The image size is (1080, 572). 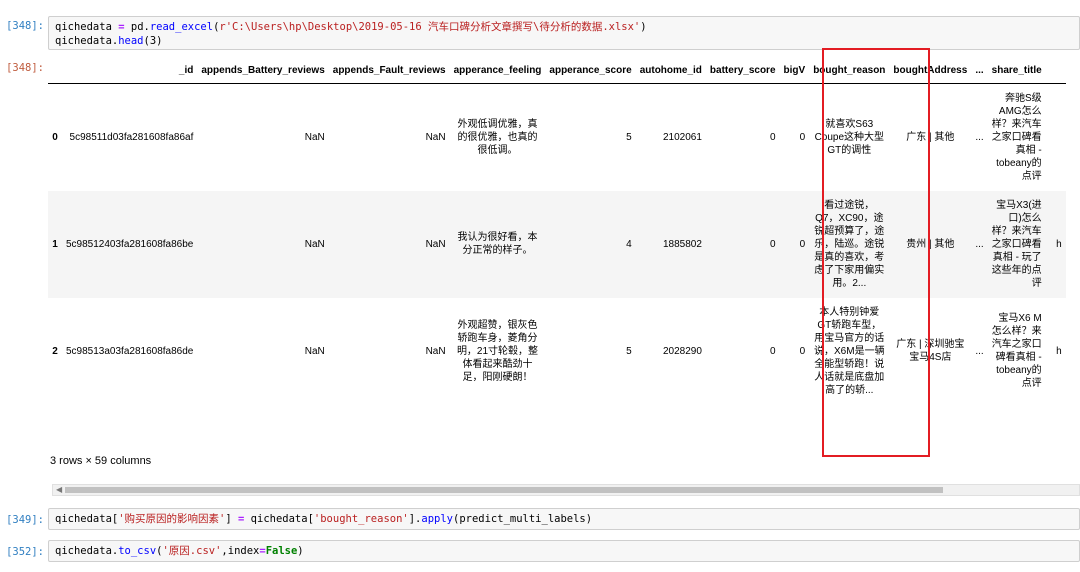 What do you see at coordinates (437, 519) in the screenshot?
I see `code-token: apply` at bounding box center [437, 519].